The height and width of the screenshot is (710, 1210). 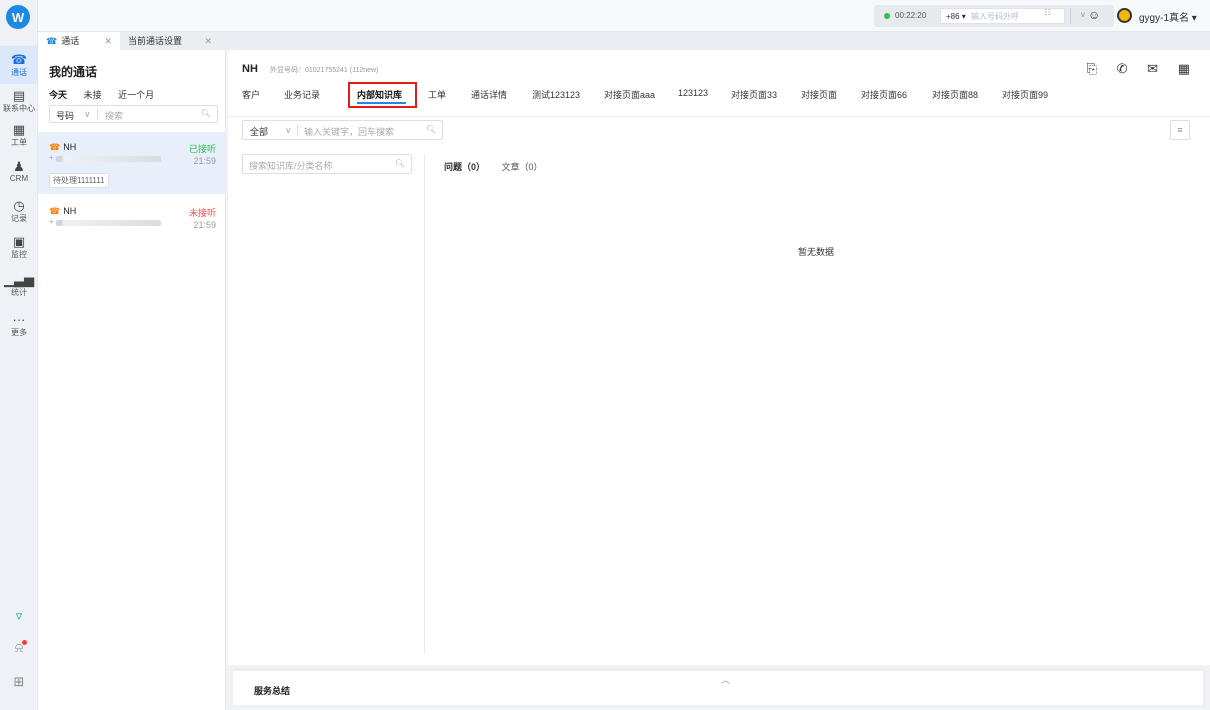 What do you see at coordinates (302, 94) in the screenshot?
I see `tab-business-records: 业务记录` at bounding box center [302, 94].